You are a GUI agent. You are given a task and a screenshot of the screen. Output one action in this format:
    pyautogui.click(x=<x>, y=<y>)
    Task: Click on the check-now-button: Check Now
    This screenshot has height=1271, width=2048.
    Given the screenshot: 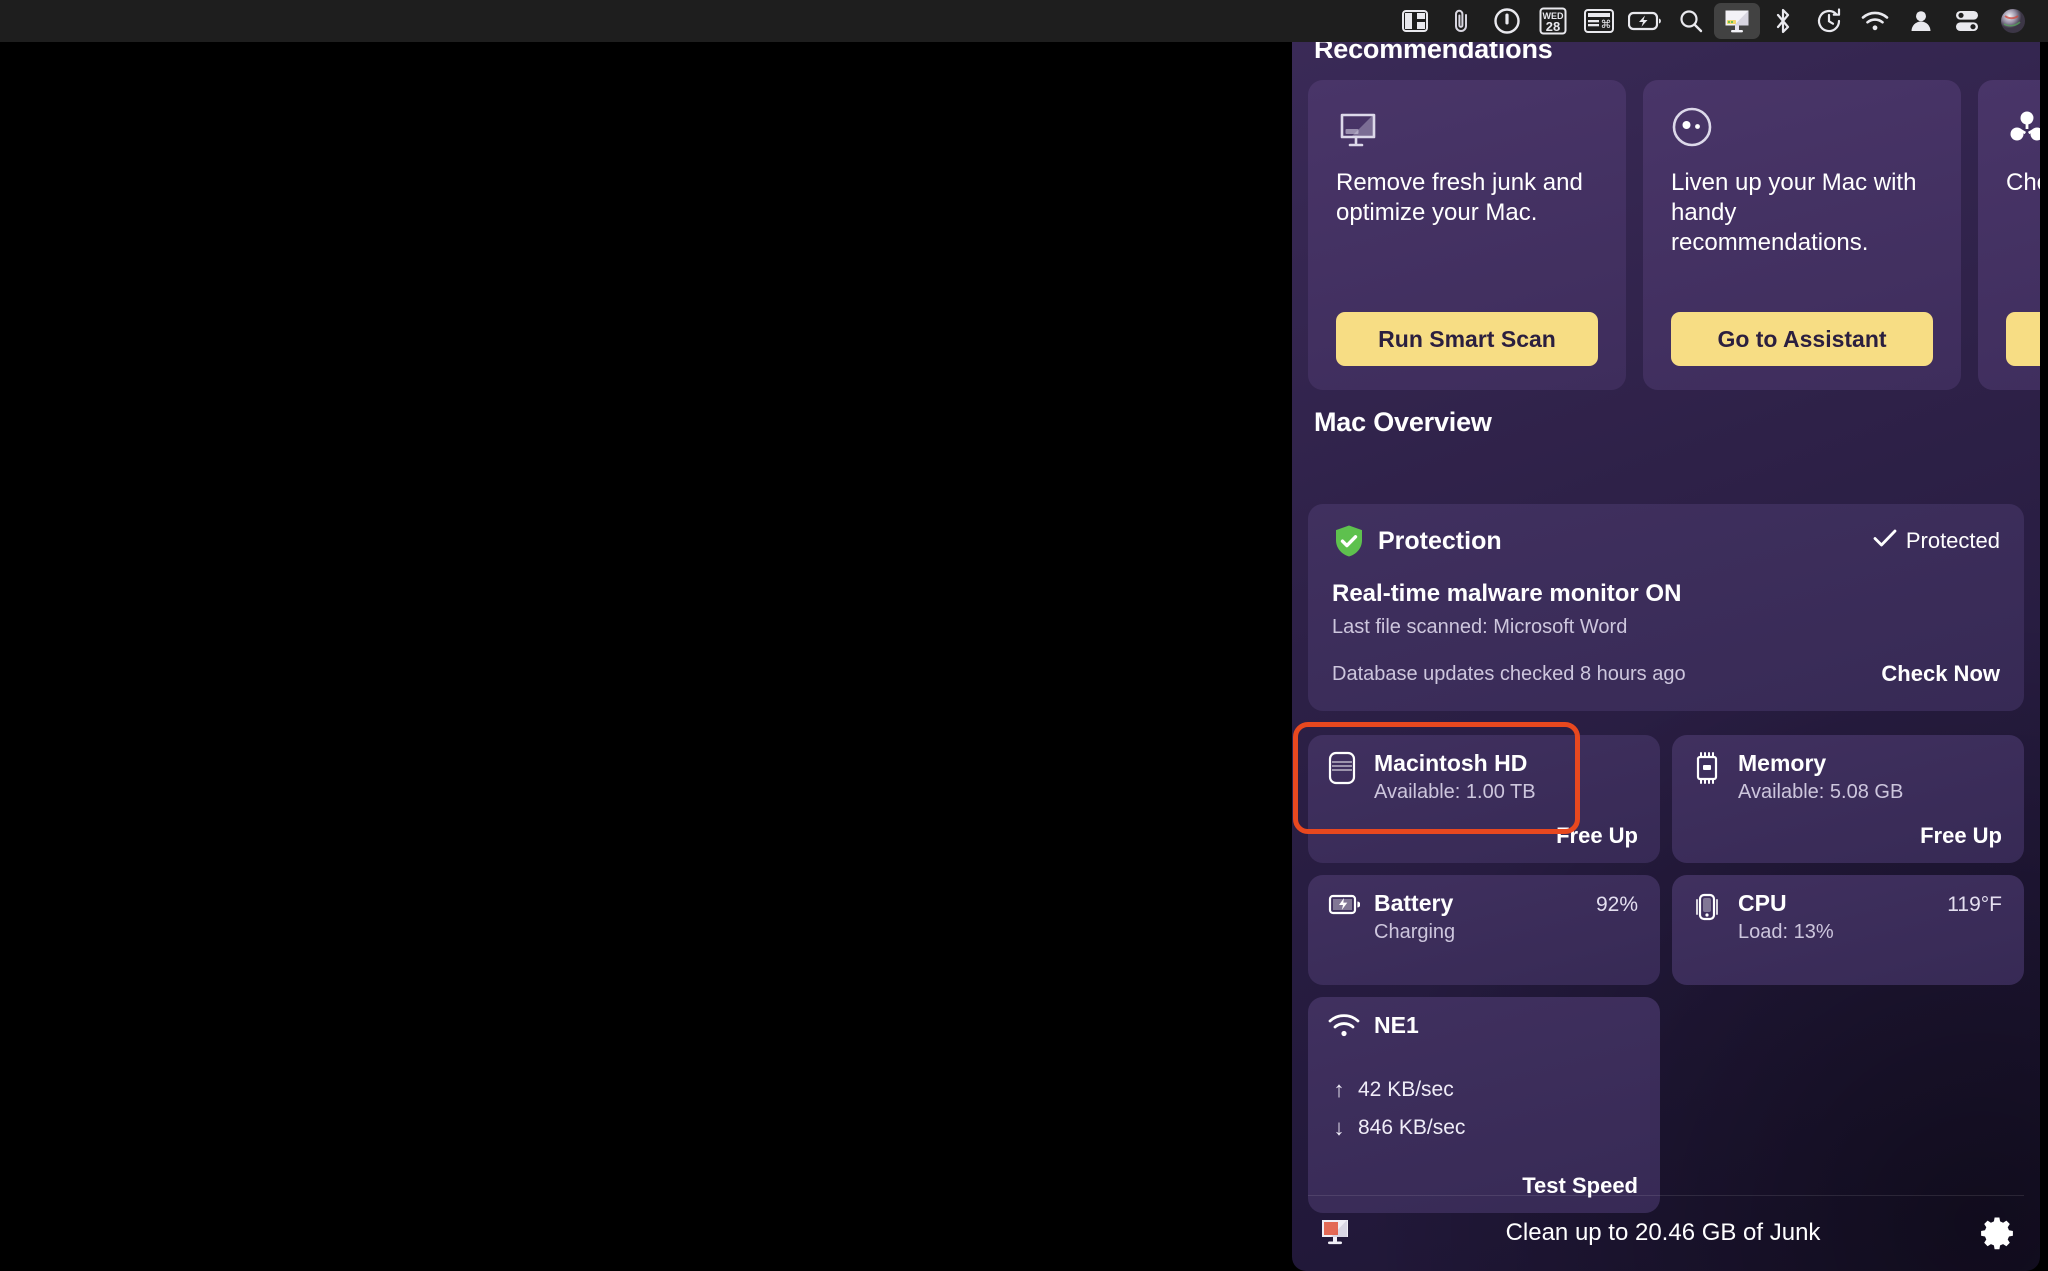 What is the action you would take?
    pyautogui.click(x=1940, y=674)
    